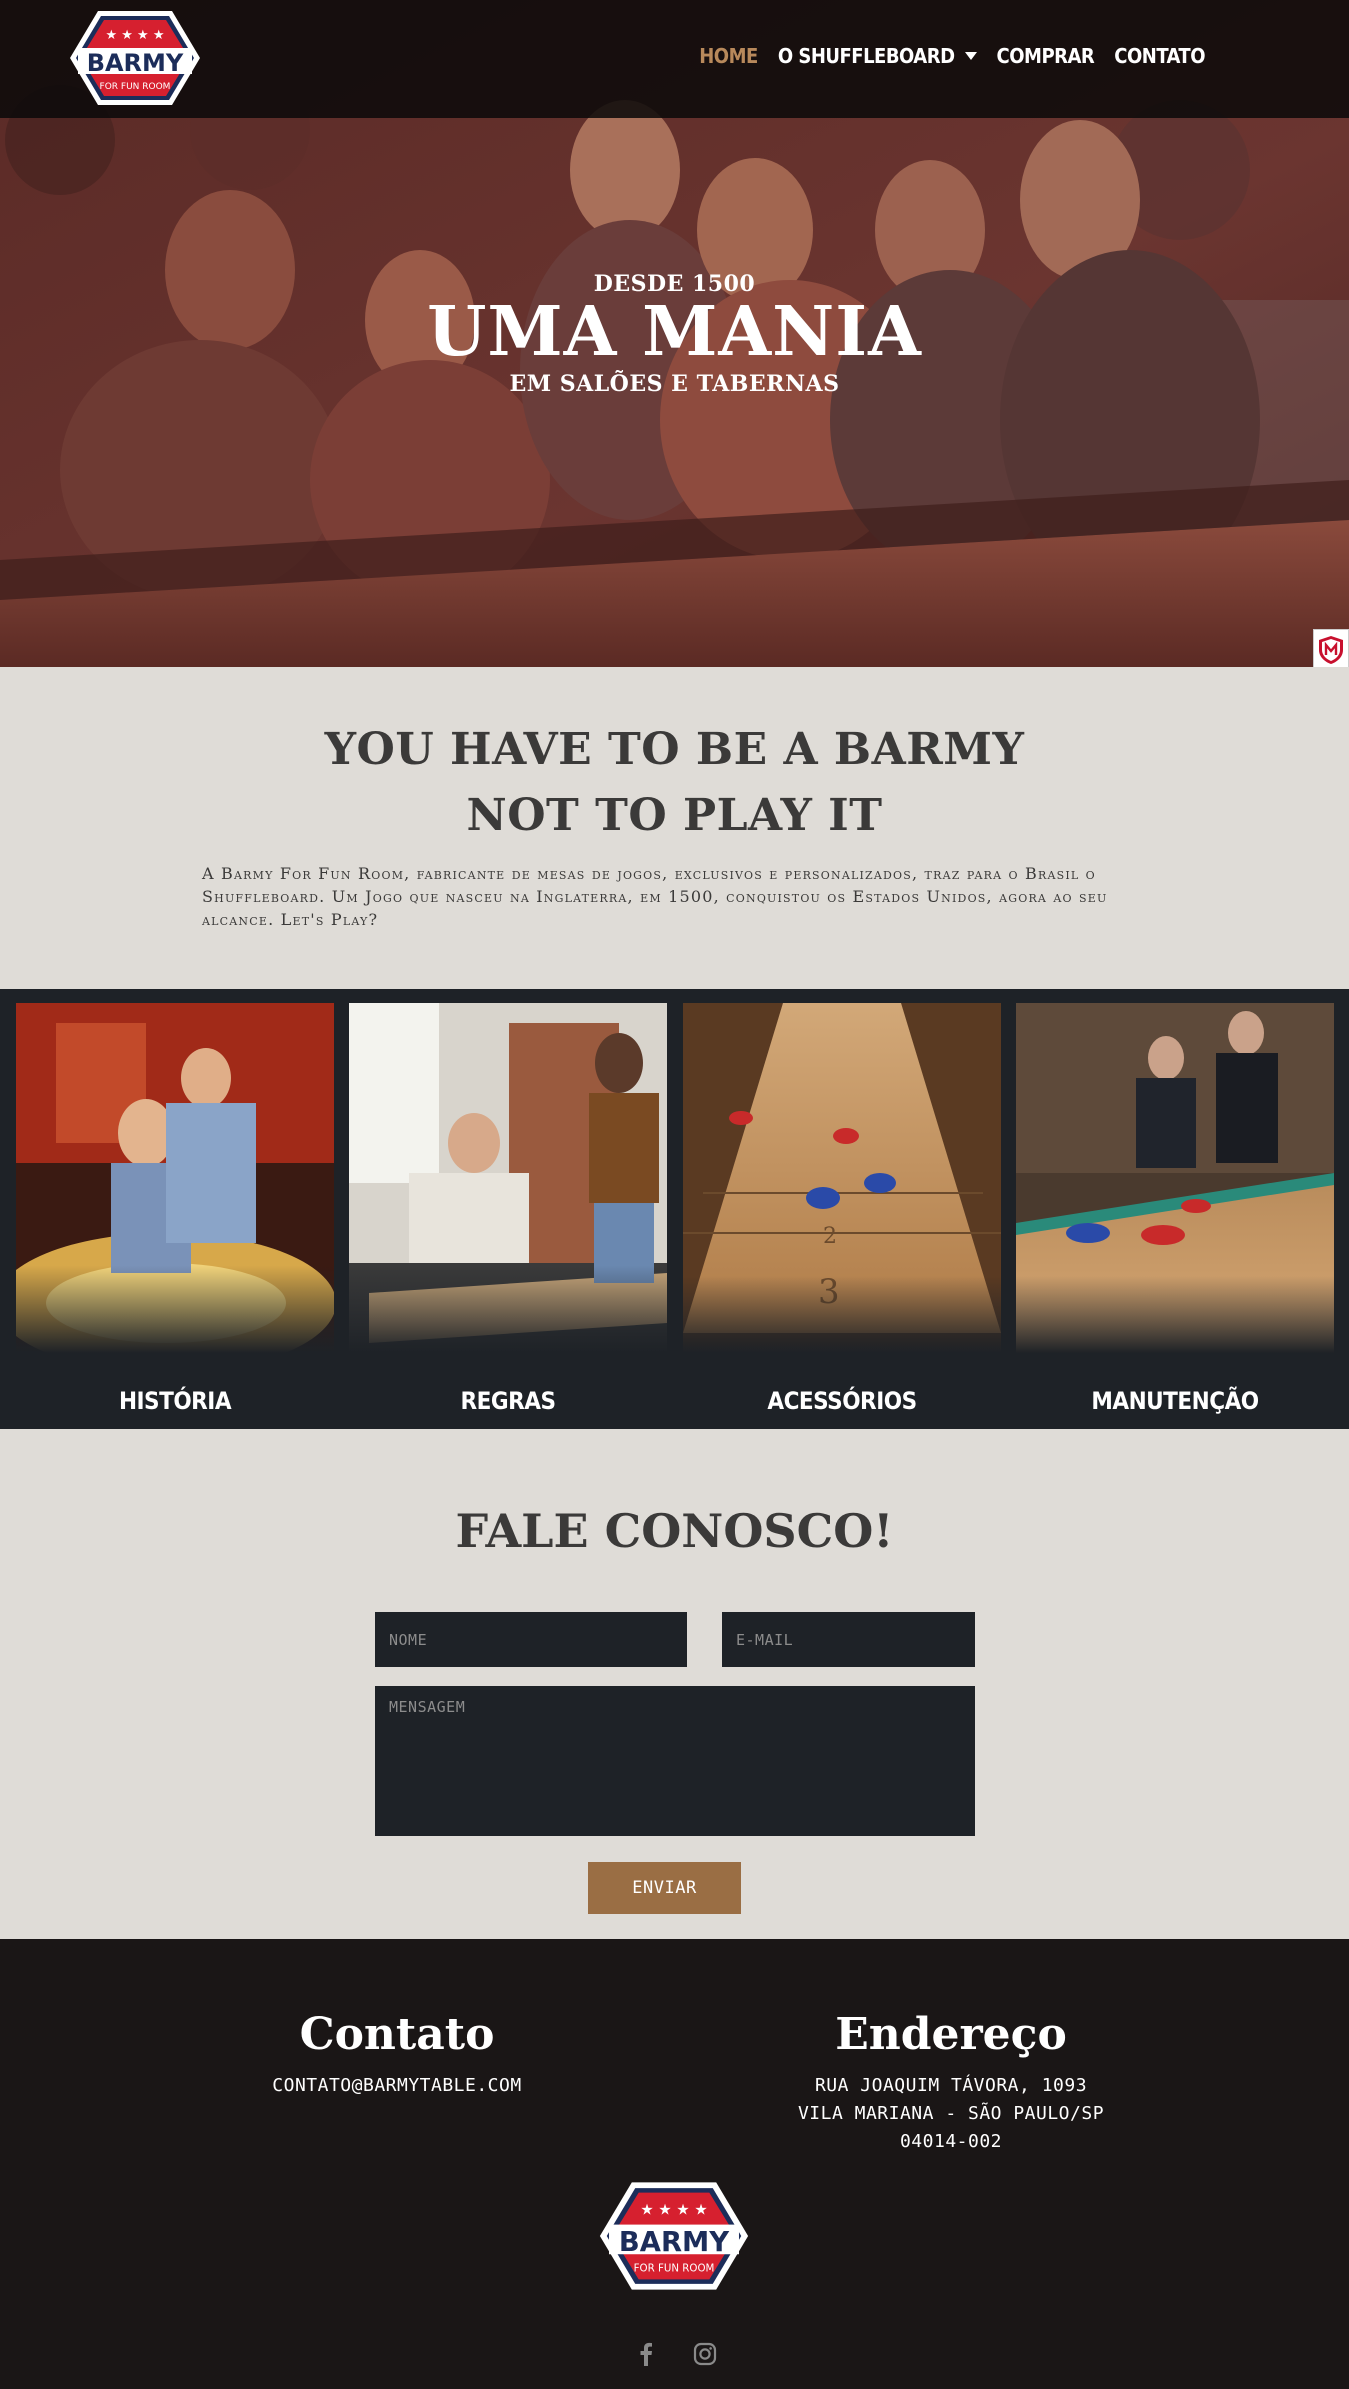  I want to click on footer-address-heading: Endereço, so click(951, 2034).